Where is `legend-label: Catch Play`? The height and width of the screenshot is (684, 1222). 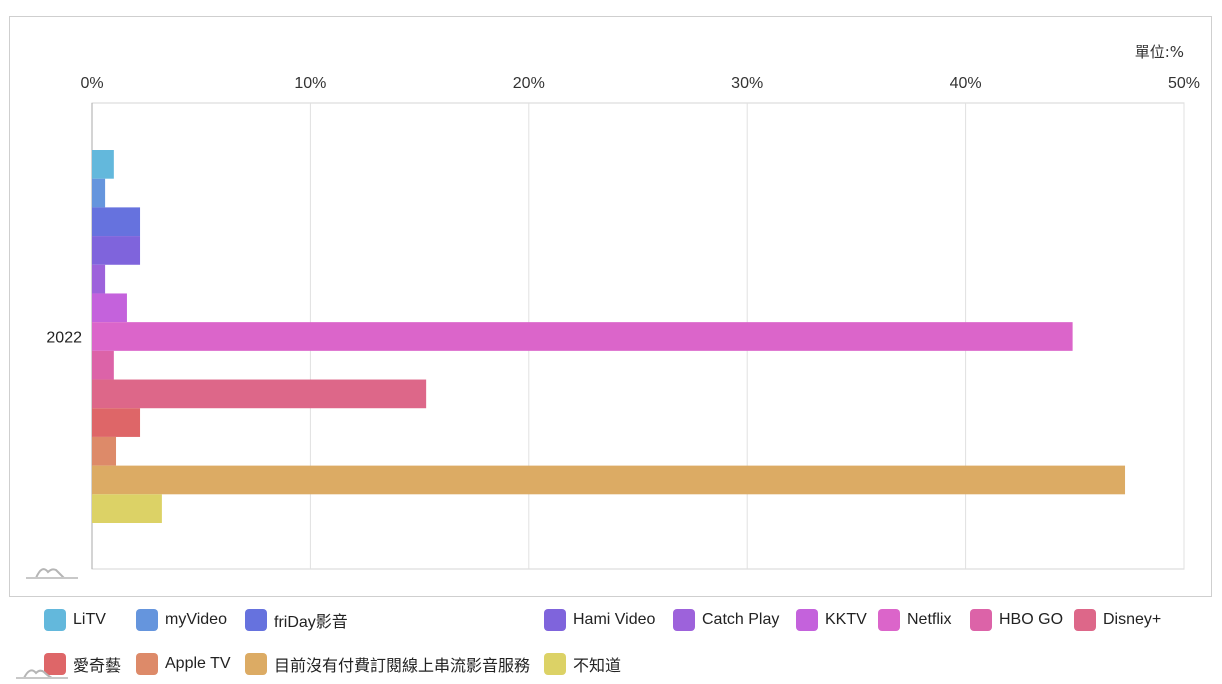 legend-label: Catch Play is located at coordinates (741, 619).